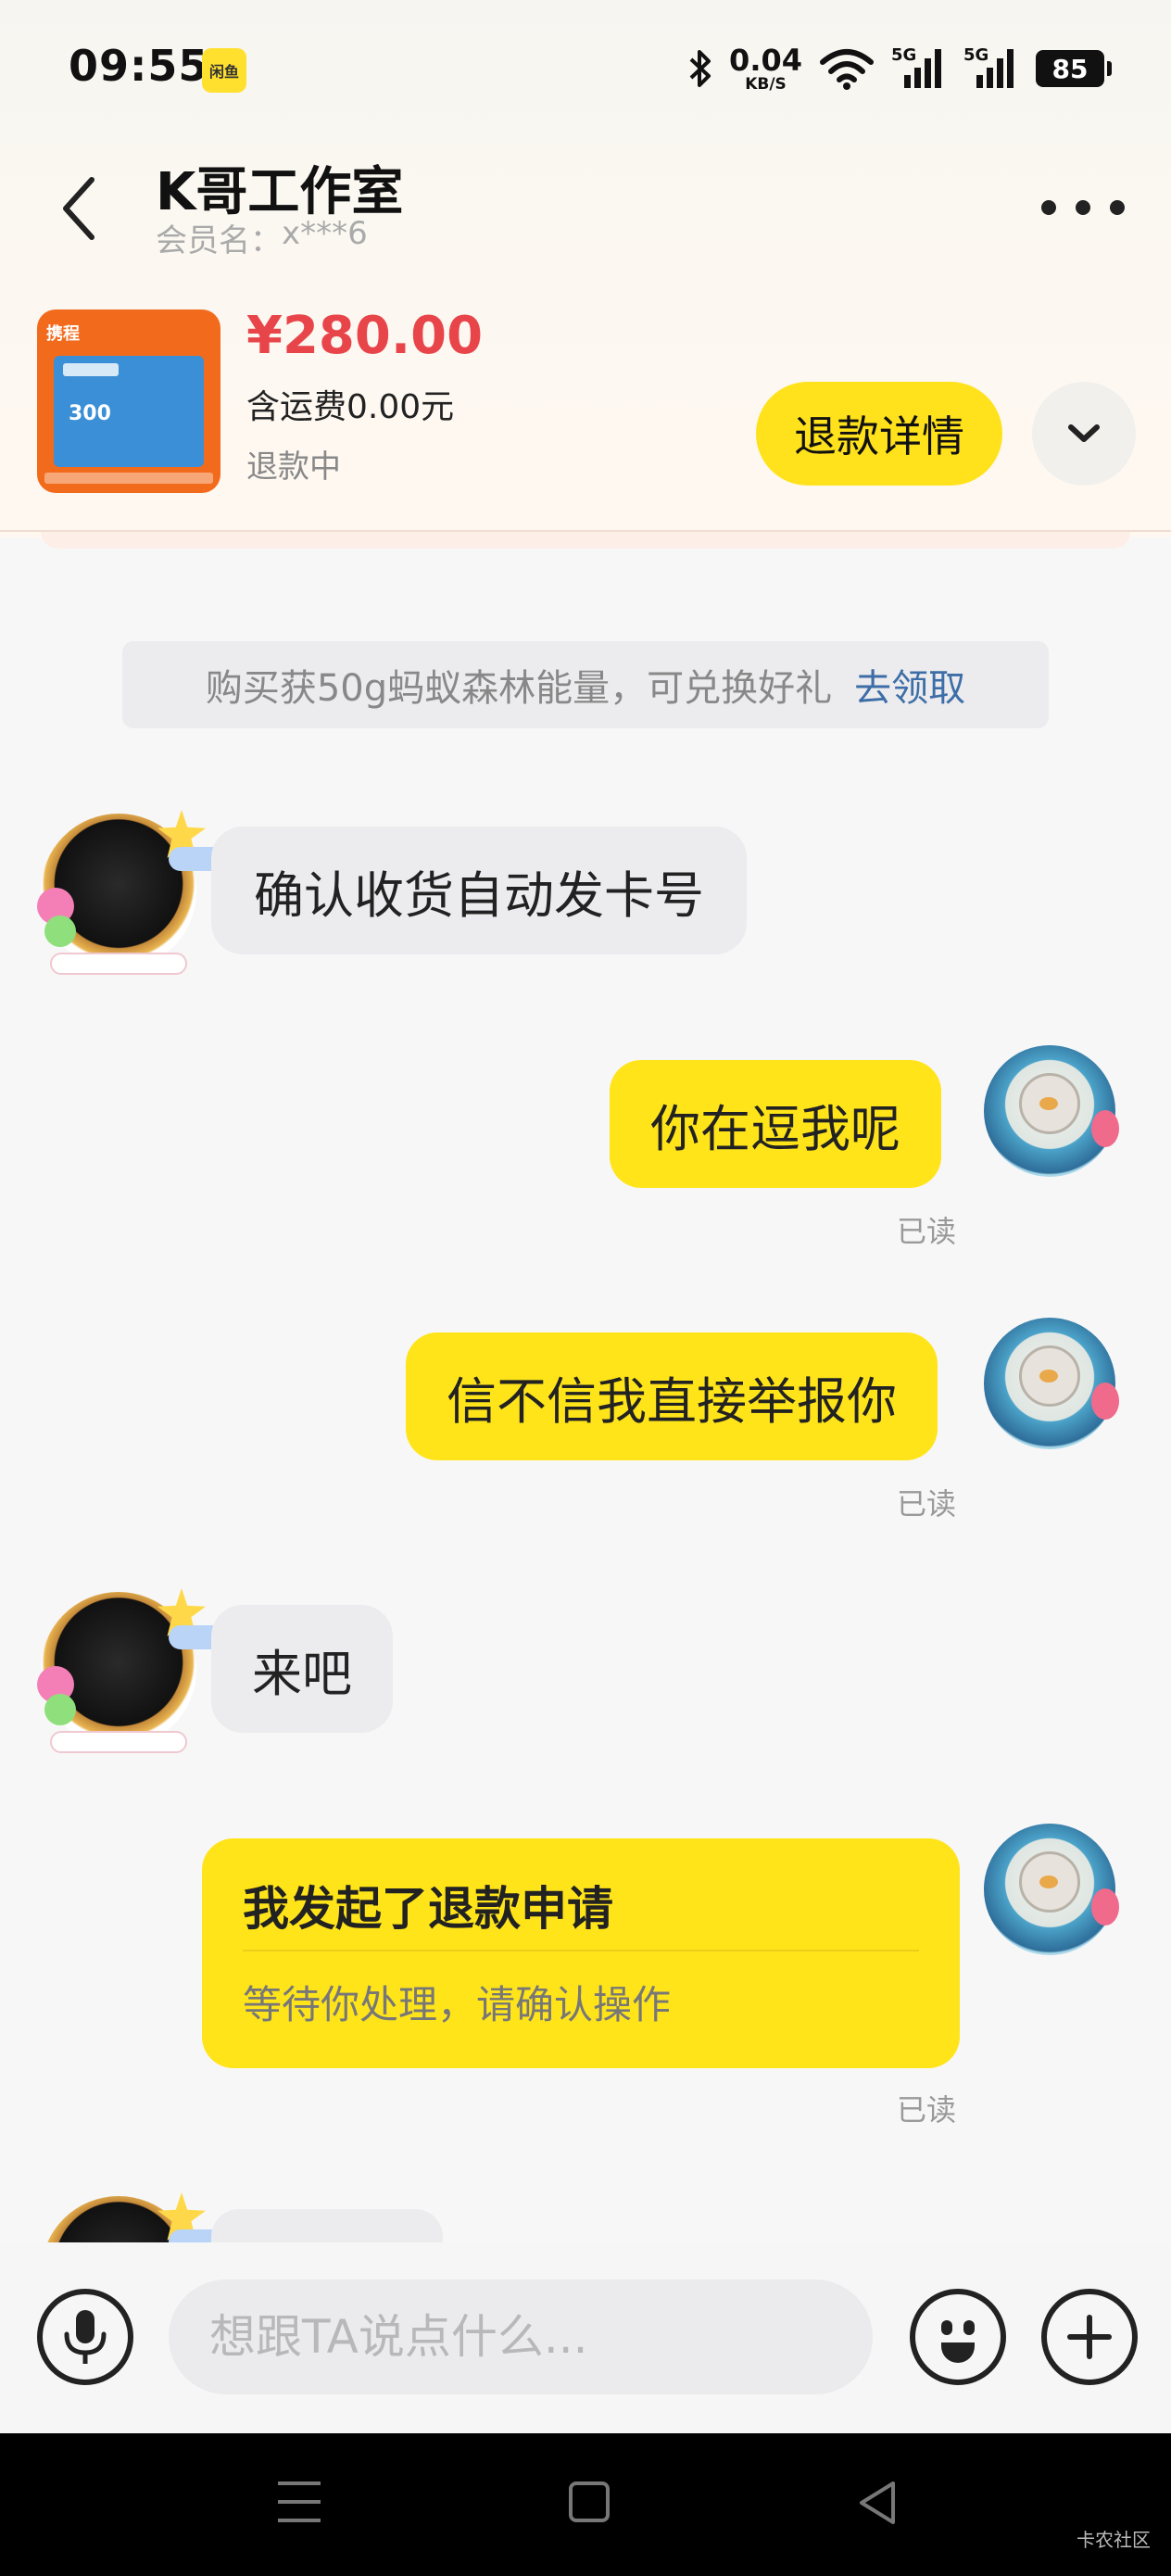 This screenshot has height=2576, width=1171. Describe the element at coordinates (351, 407) in the screenshot. I see `shipping-fee: 含运费0.00元` at that location.